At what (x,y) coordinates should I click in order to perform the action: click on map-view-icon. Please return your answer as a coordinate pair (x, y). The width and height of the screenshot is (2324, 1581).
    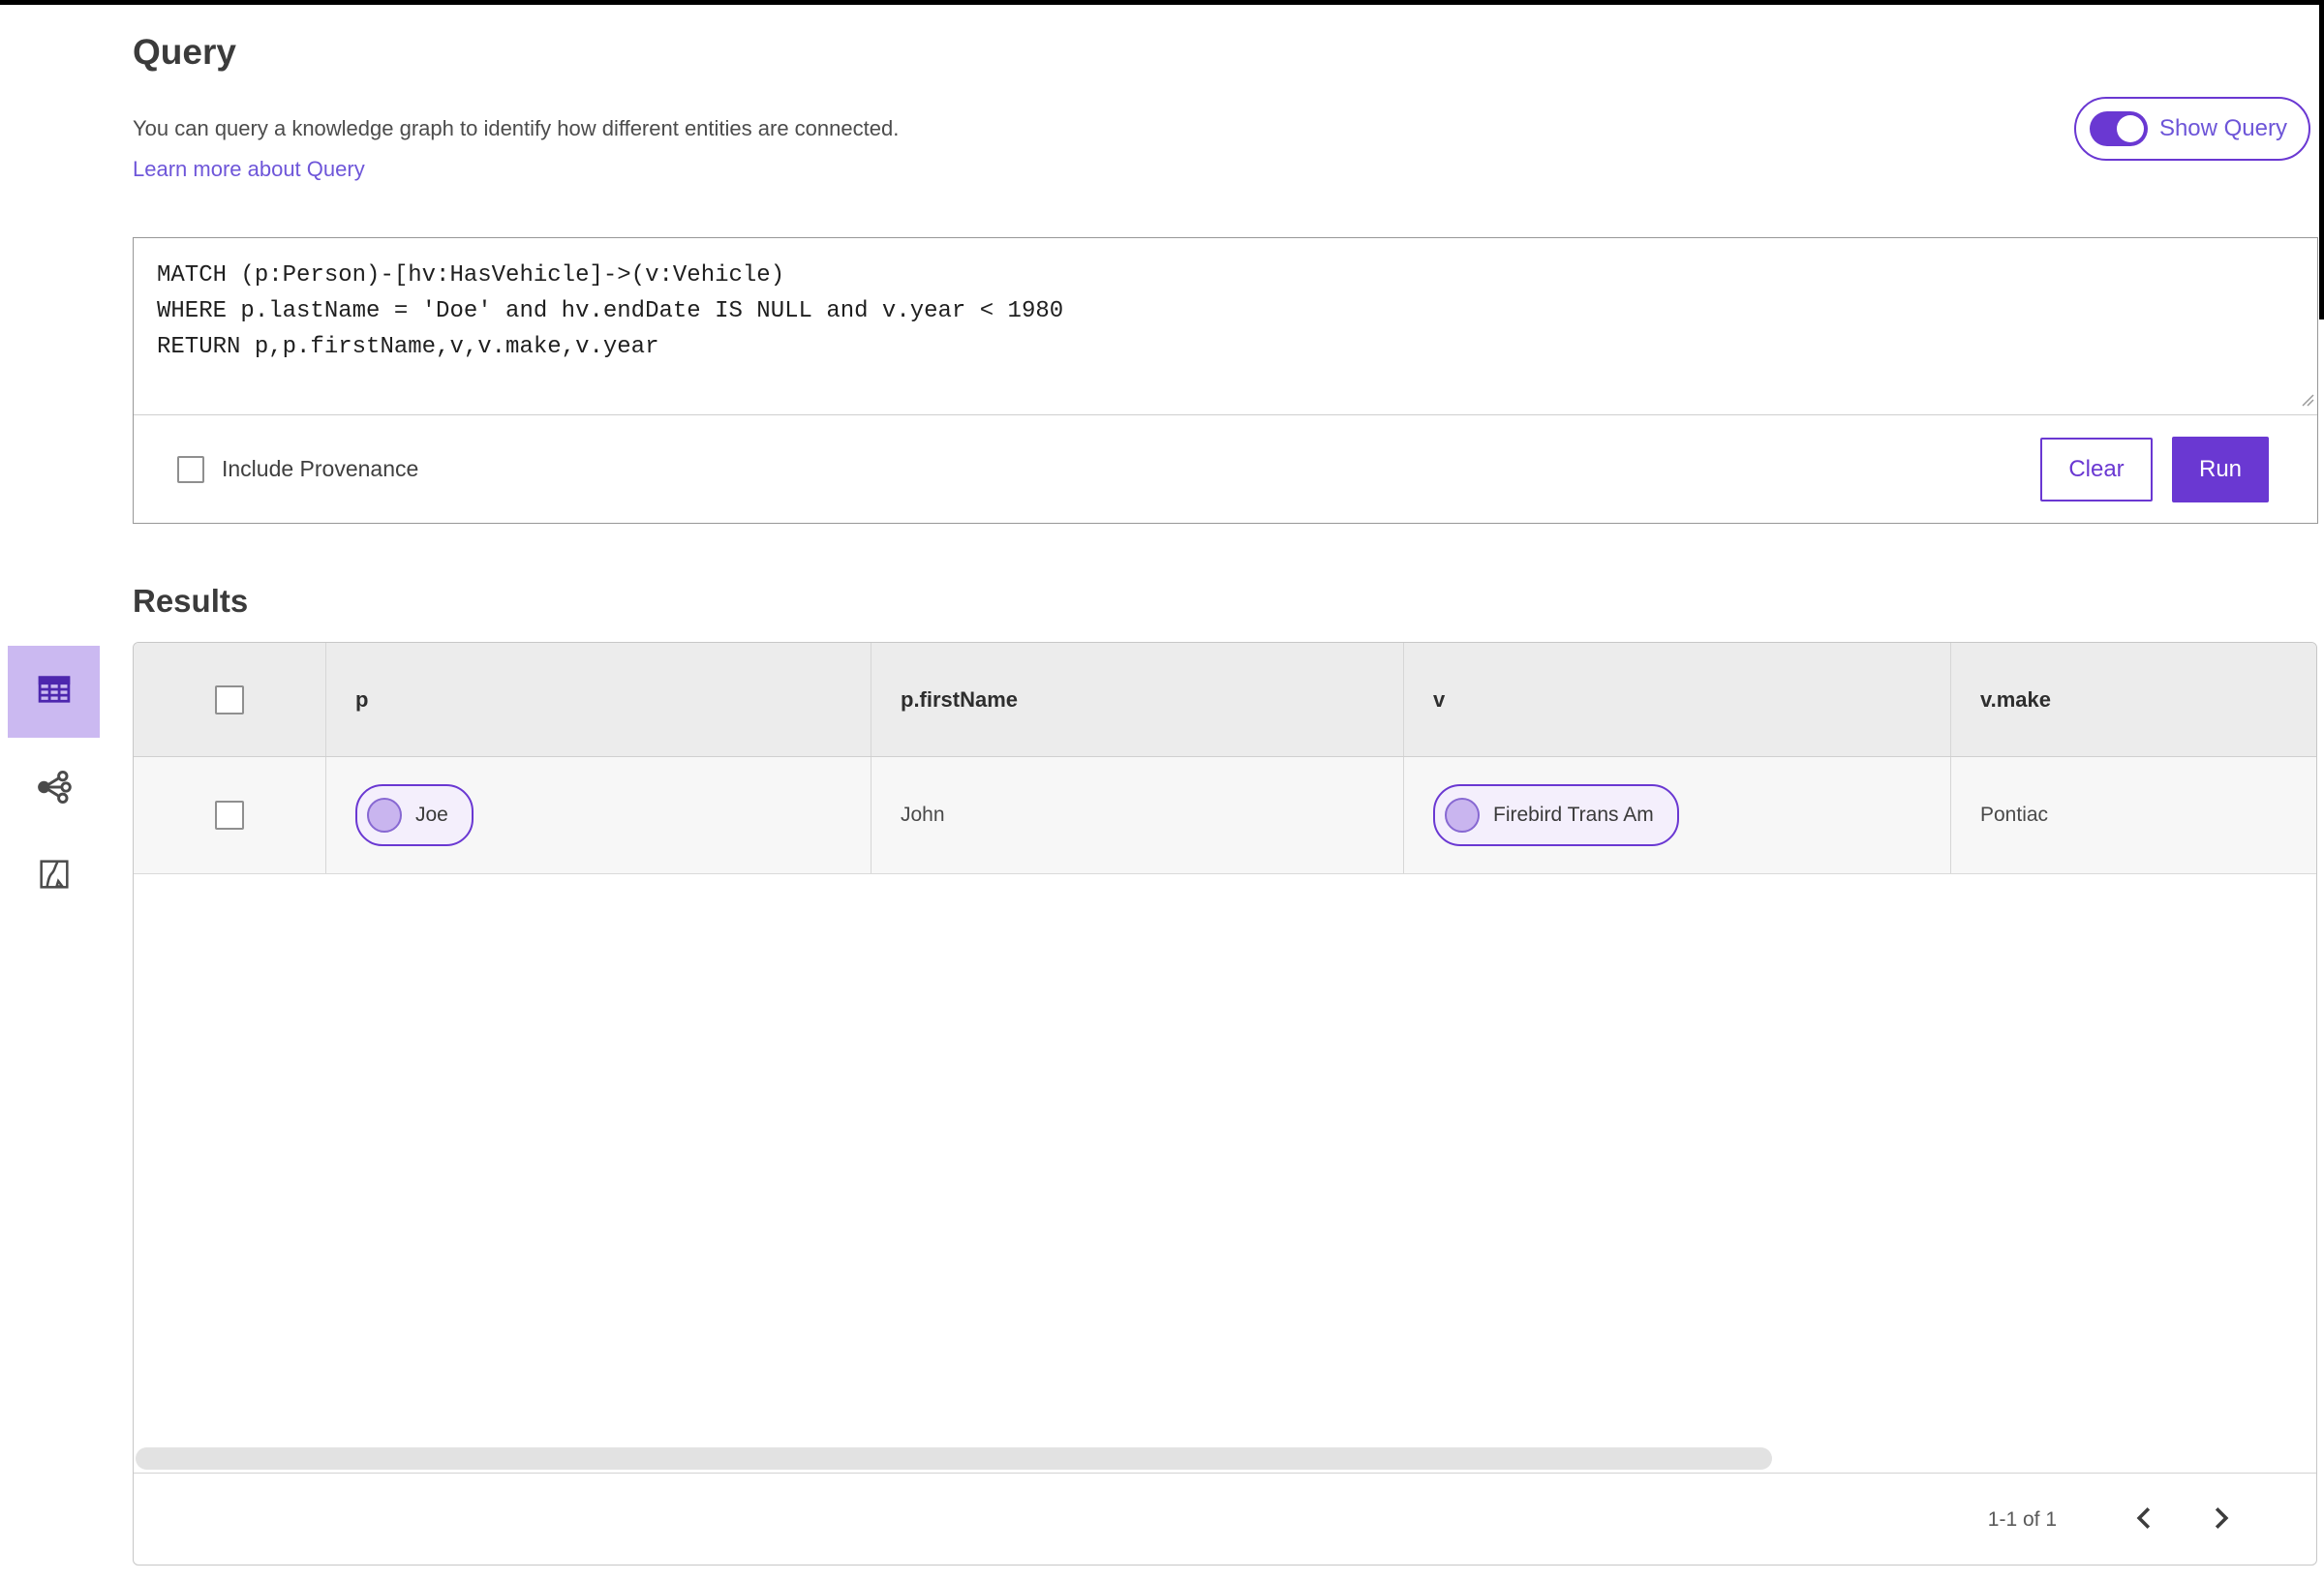
    Looking at the image, I should click on (55, 876).